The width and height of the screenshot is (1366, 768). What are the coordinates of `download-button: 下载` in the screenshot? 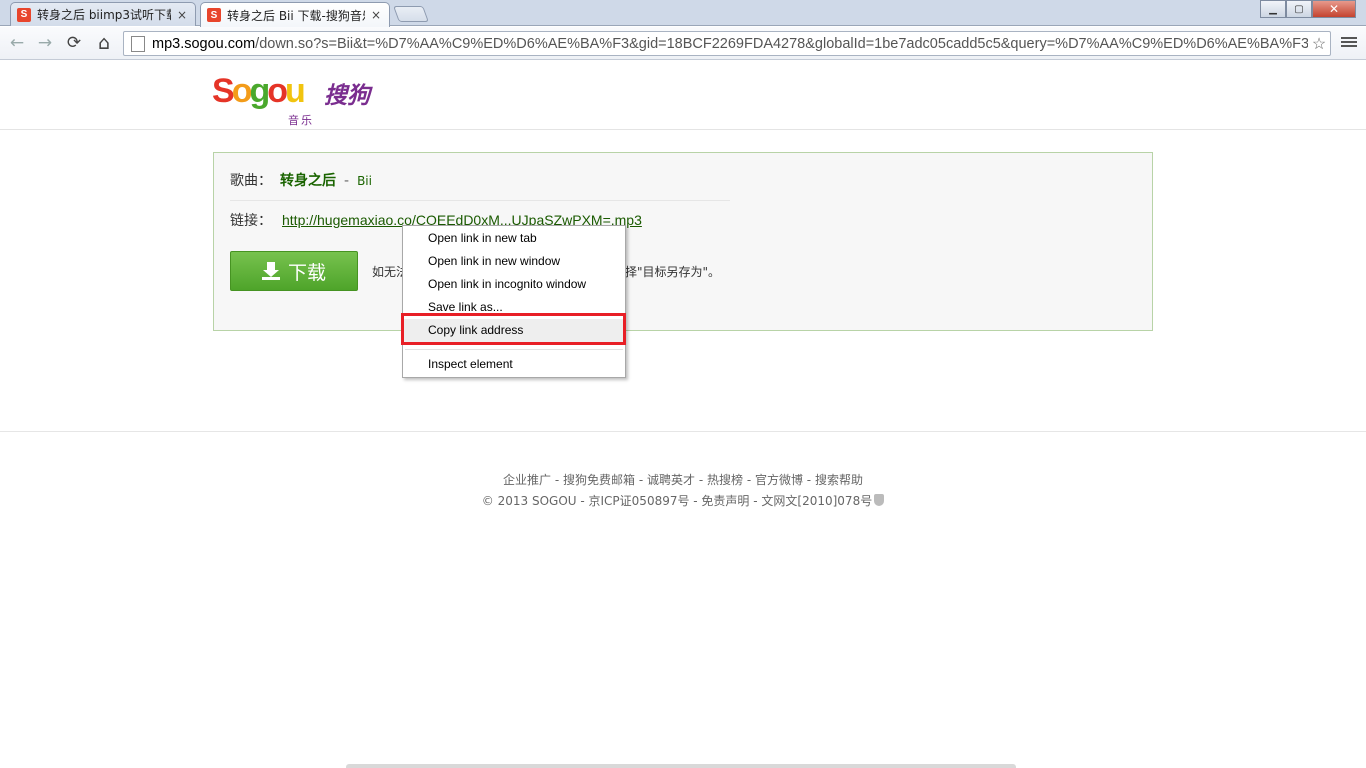 It's located at (294, 271).